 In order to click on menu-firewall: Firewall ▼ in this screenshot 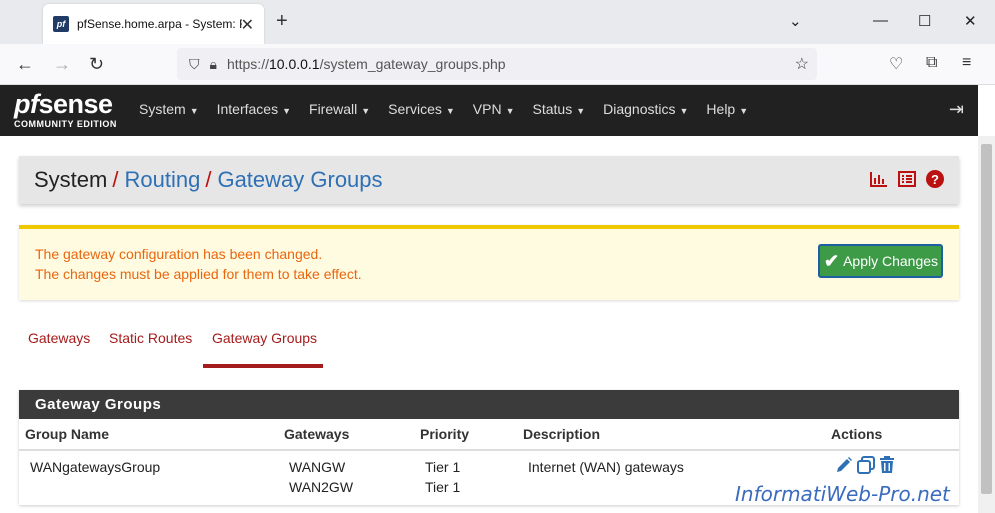, I will do `click(339, 109)`.